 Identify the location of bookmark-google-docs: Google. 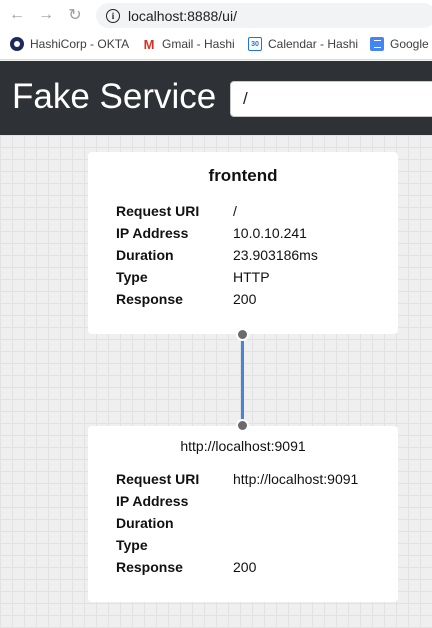
(399, 44).